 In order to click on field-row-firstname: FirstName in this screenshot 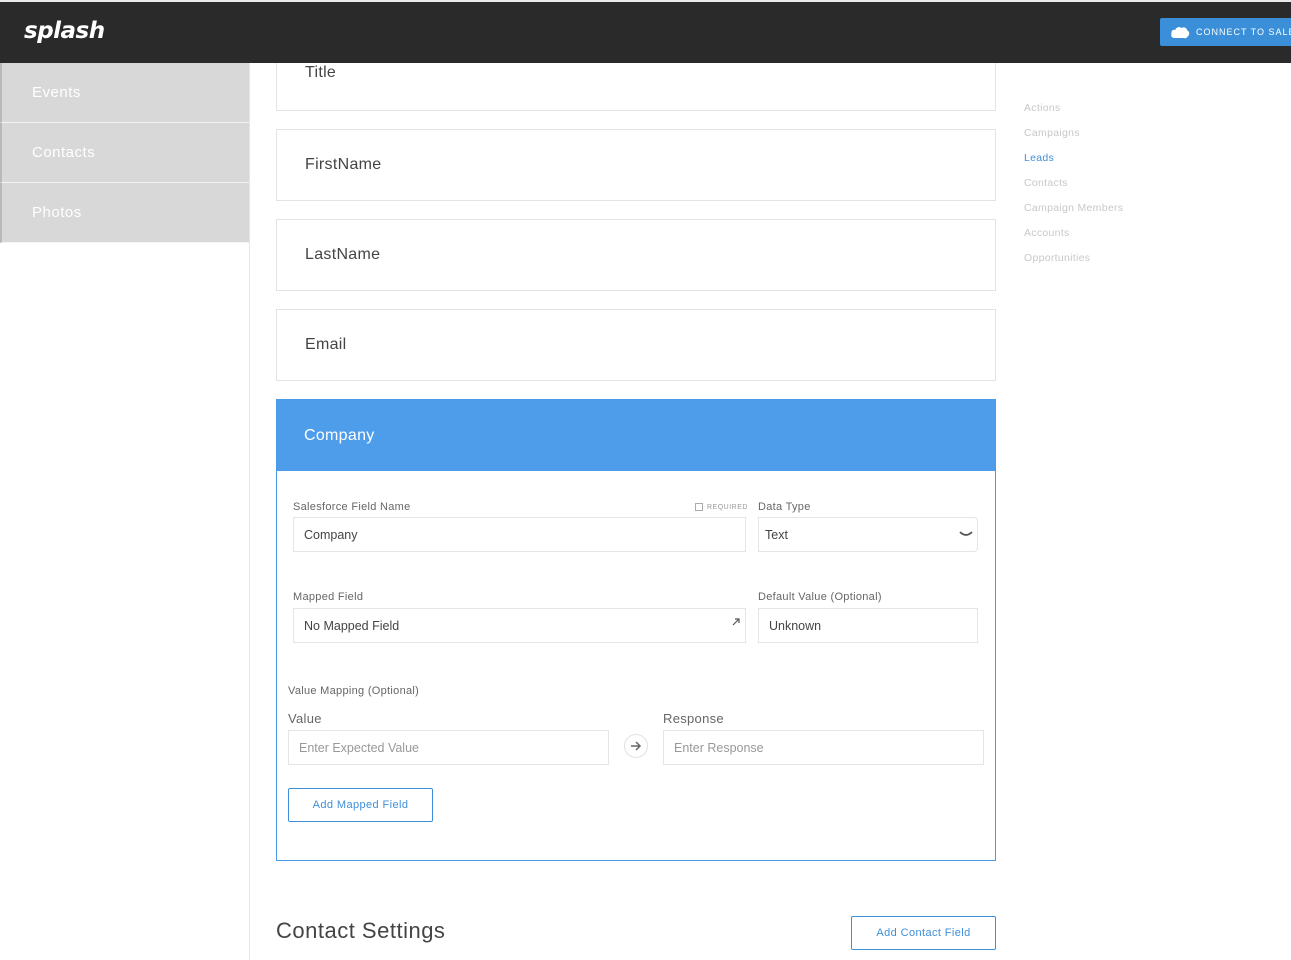, I will do `click(636, 165)`.